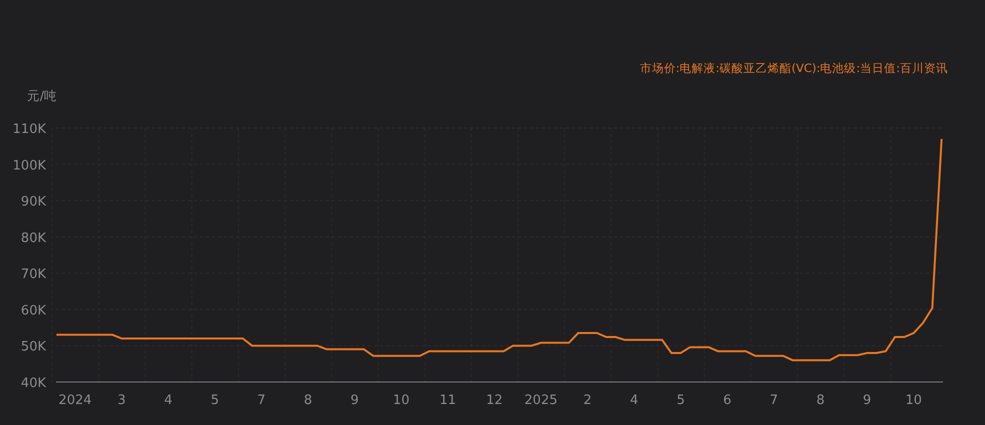 Image resolution: width=985 pixels, height=425 pixels. I want to click on axis-unit-label: 元/吨, so click(42, 95).